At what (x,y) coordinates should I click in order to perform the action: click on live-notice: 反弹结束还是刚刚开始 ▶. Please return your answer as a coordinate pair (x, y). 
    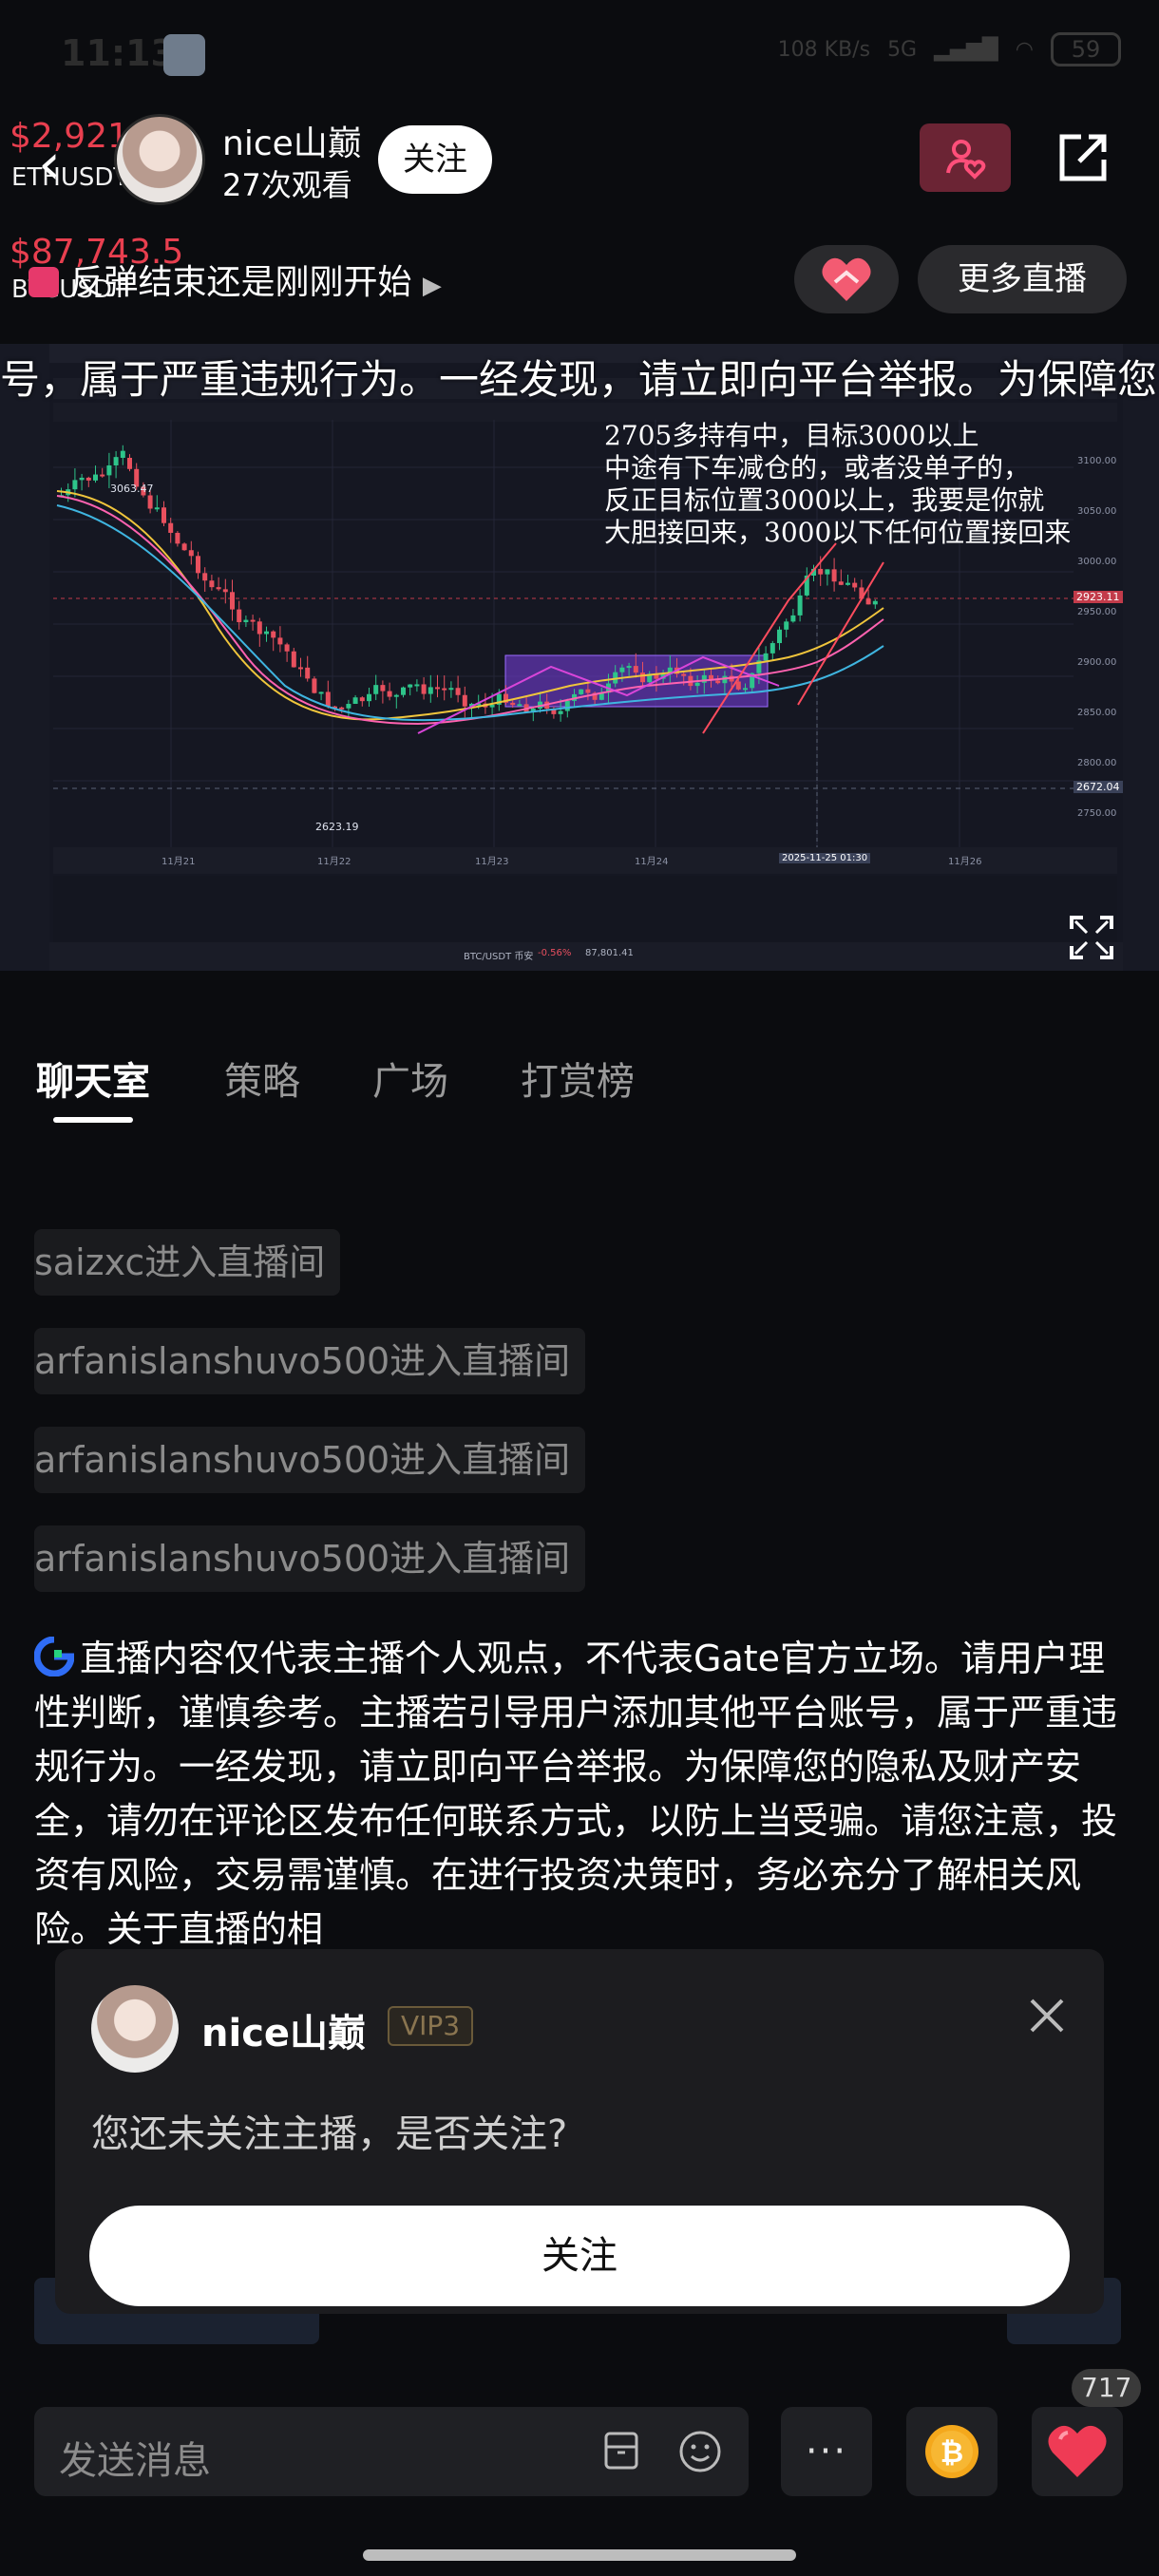
    Looking at the image, I should click on (235, 279).